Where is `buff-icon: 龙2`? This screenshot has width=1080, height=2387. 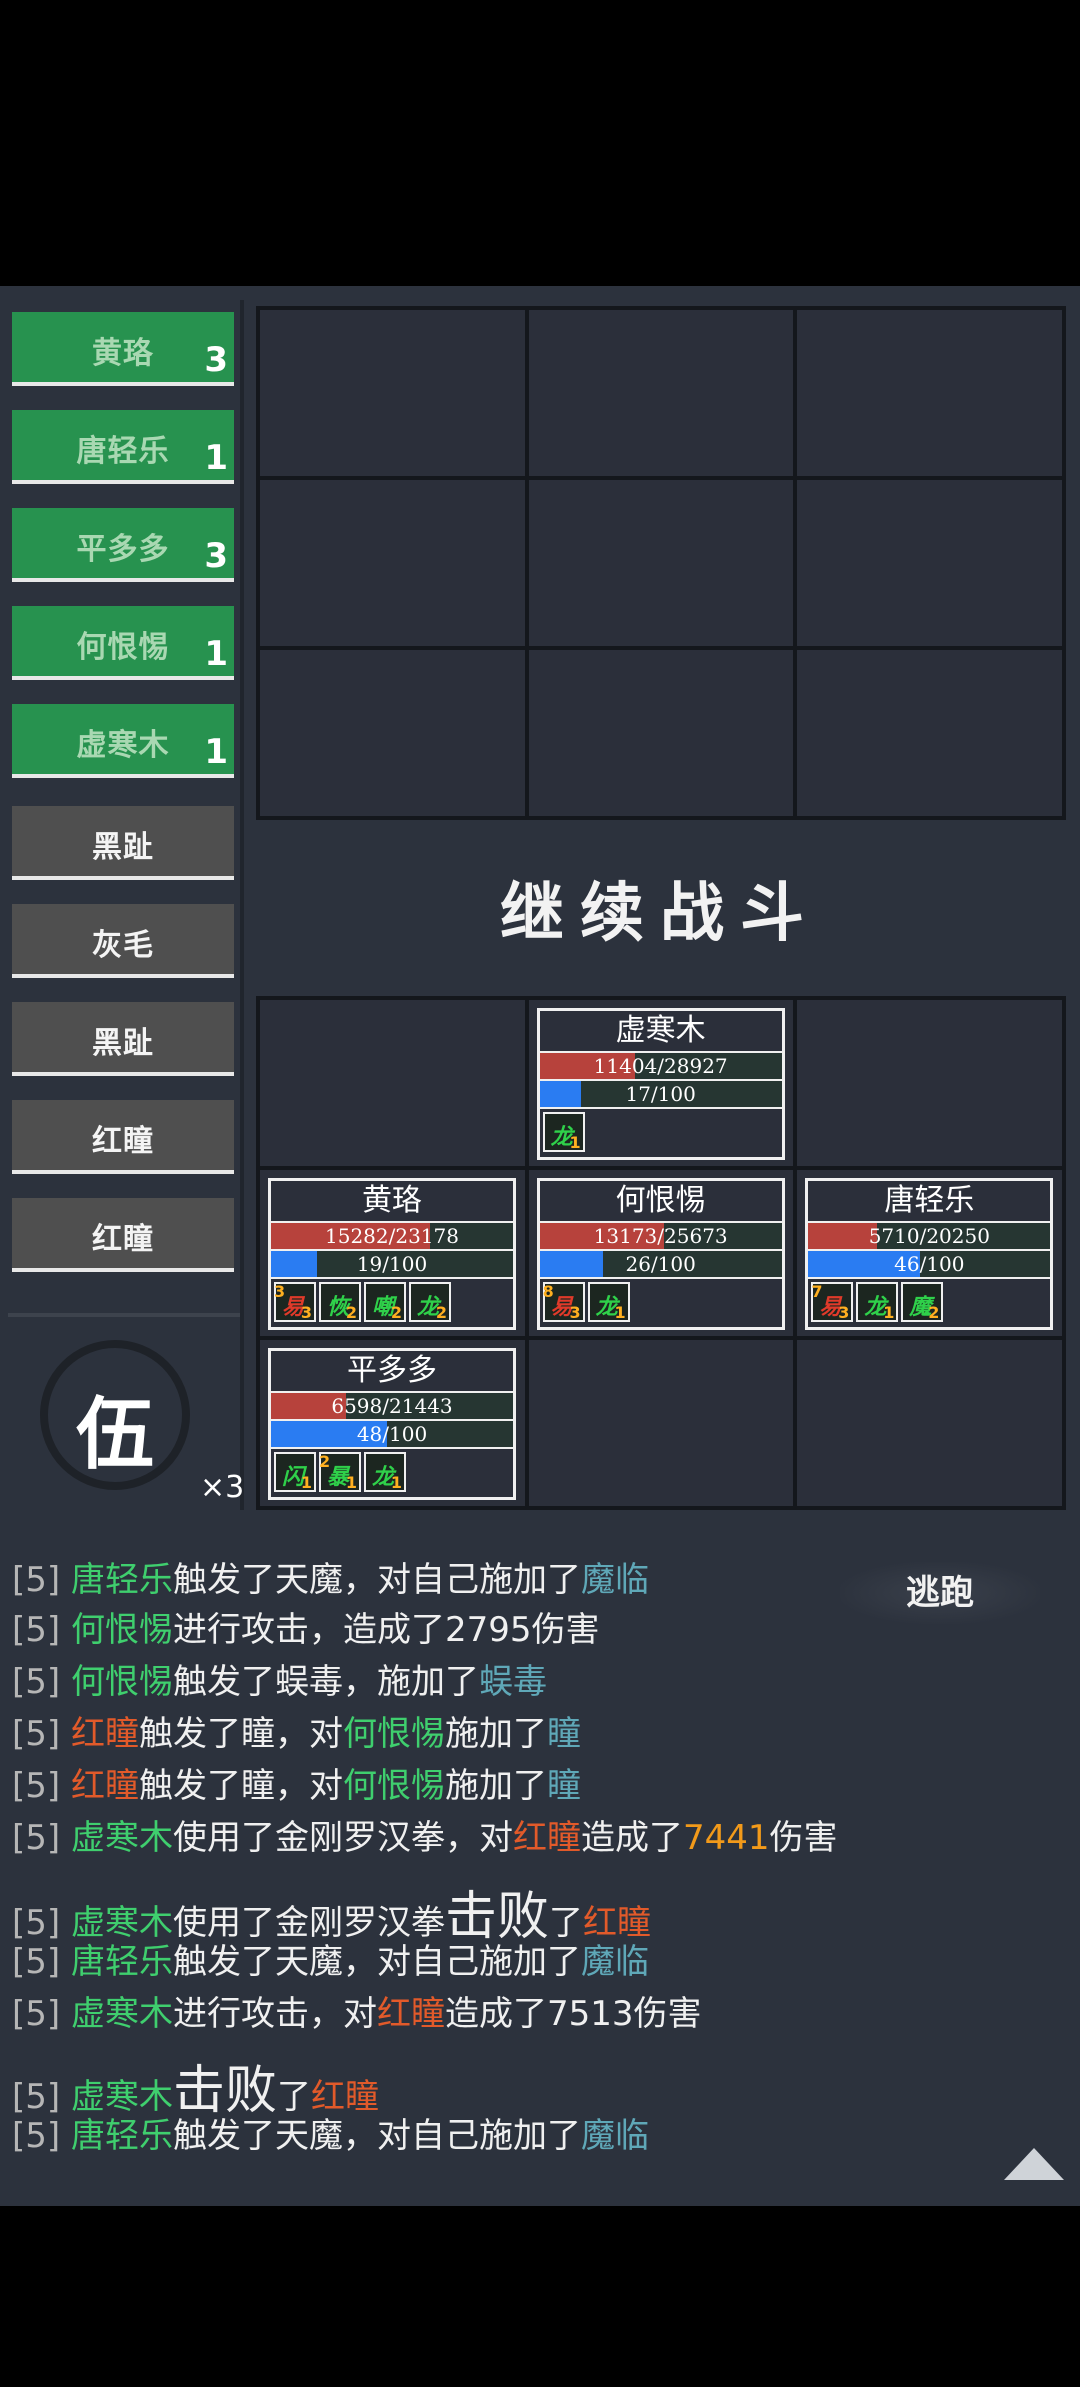 buff-icon: 龙2 is located at coordinates (430, 1302).